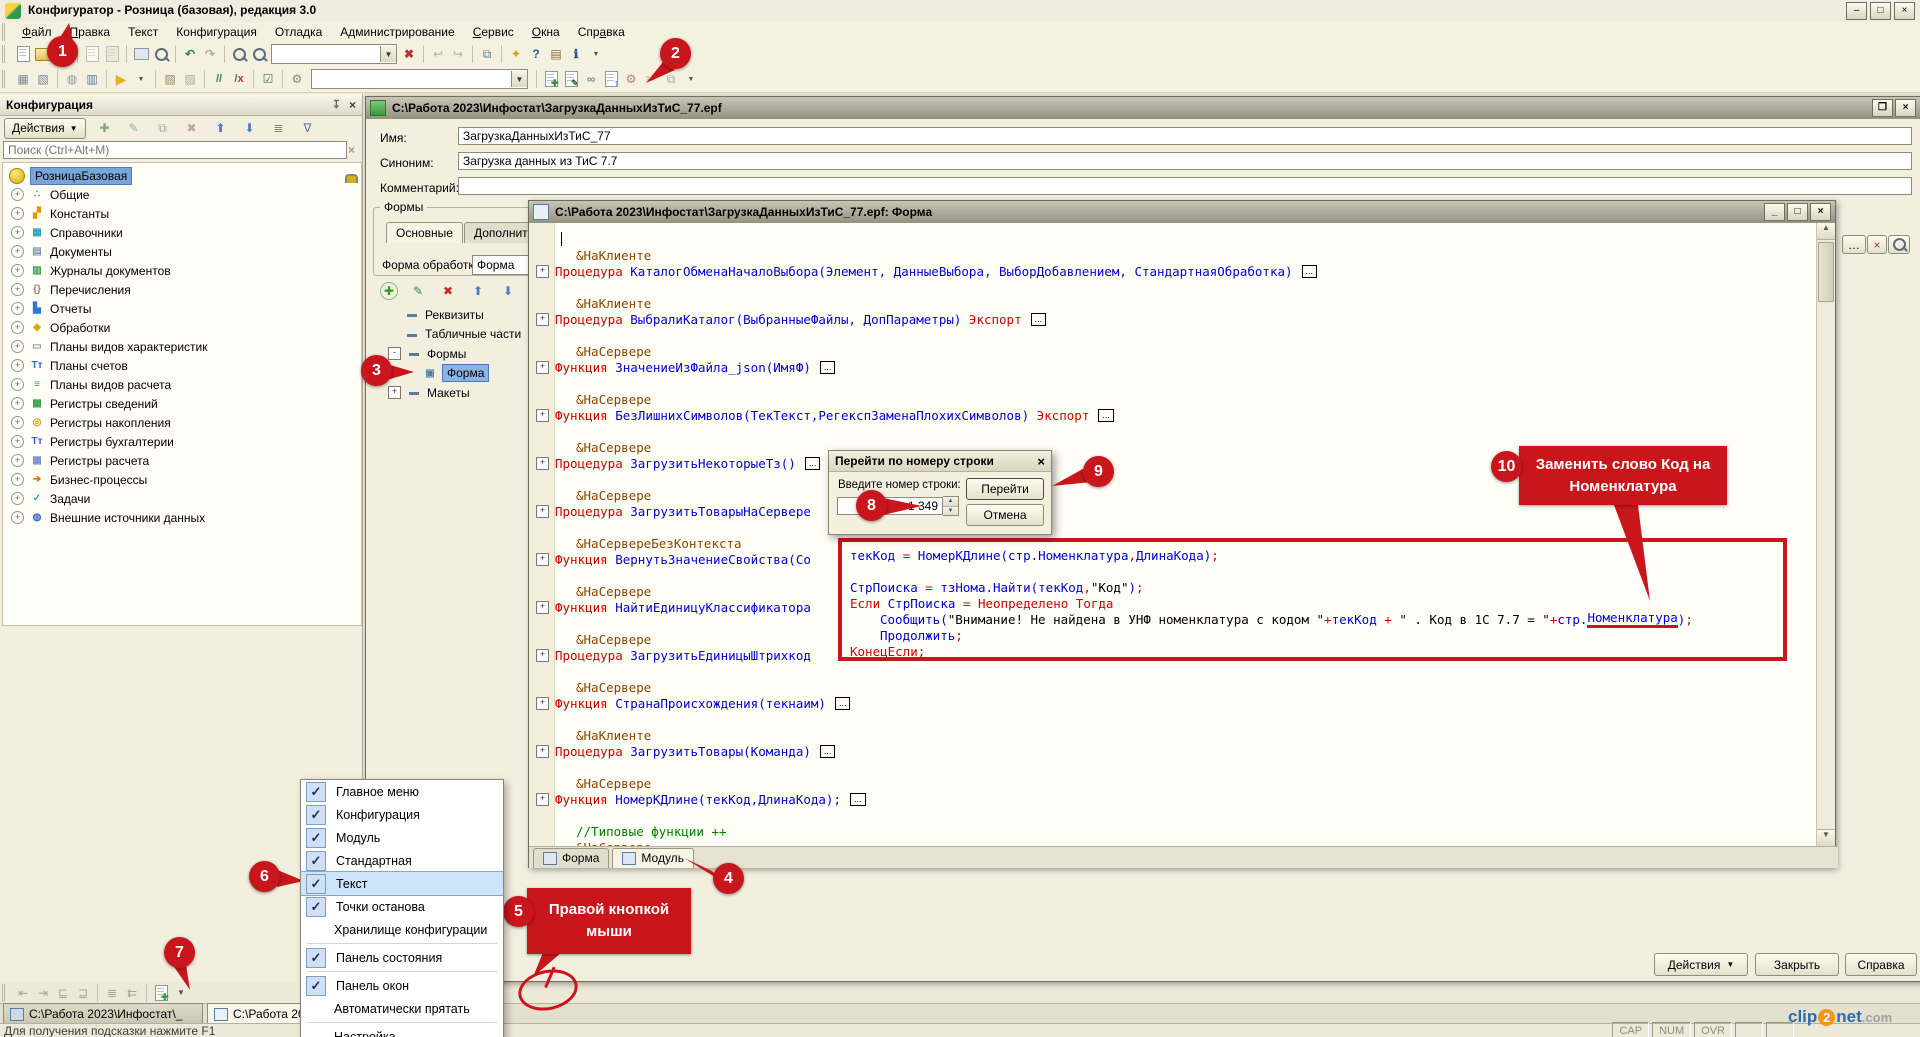  What do you see at coordinates (419, 79) in the screenshot?
I see `procedures-combobox: ▼` at bounding box center [419, 79].